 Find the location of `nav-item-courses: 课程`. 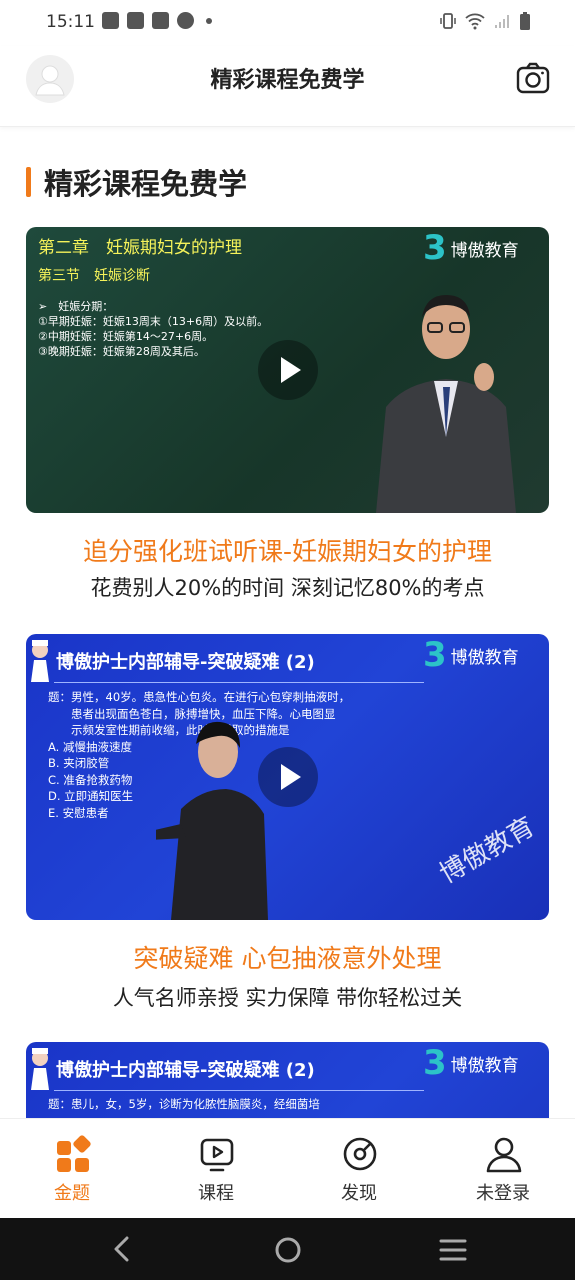

nav-item-courses: 课程 is located at coordinates (216, 1169).